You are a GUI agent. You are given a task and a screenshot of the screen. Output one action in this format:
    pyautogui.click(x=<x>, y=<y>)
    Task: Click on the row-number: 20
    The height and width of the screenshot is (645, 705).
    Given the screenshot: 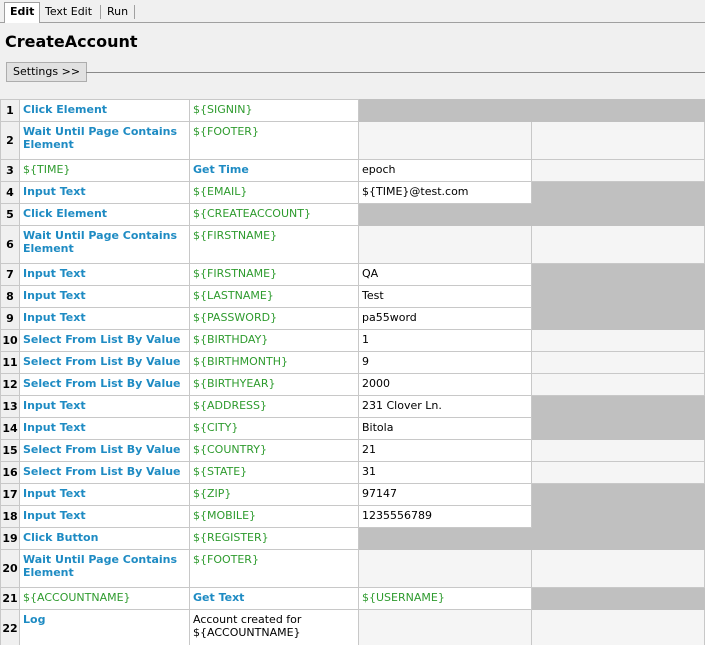 What is the action you would take?
    pyautogui.click(x=10, y=568)
    